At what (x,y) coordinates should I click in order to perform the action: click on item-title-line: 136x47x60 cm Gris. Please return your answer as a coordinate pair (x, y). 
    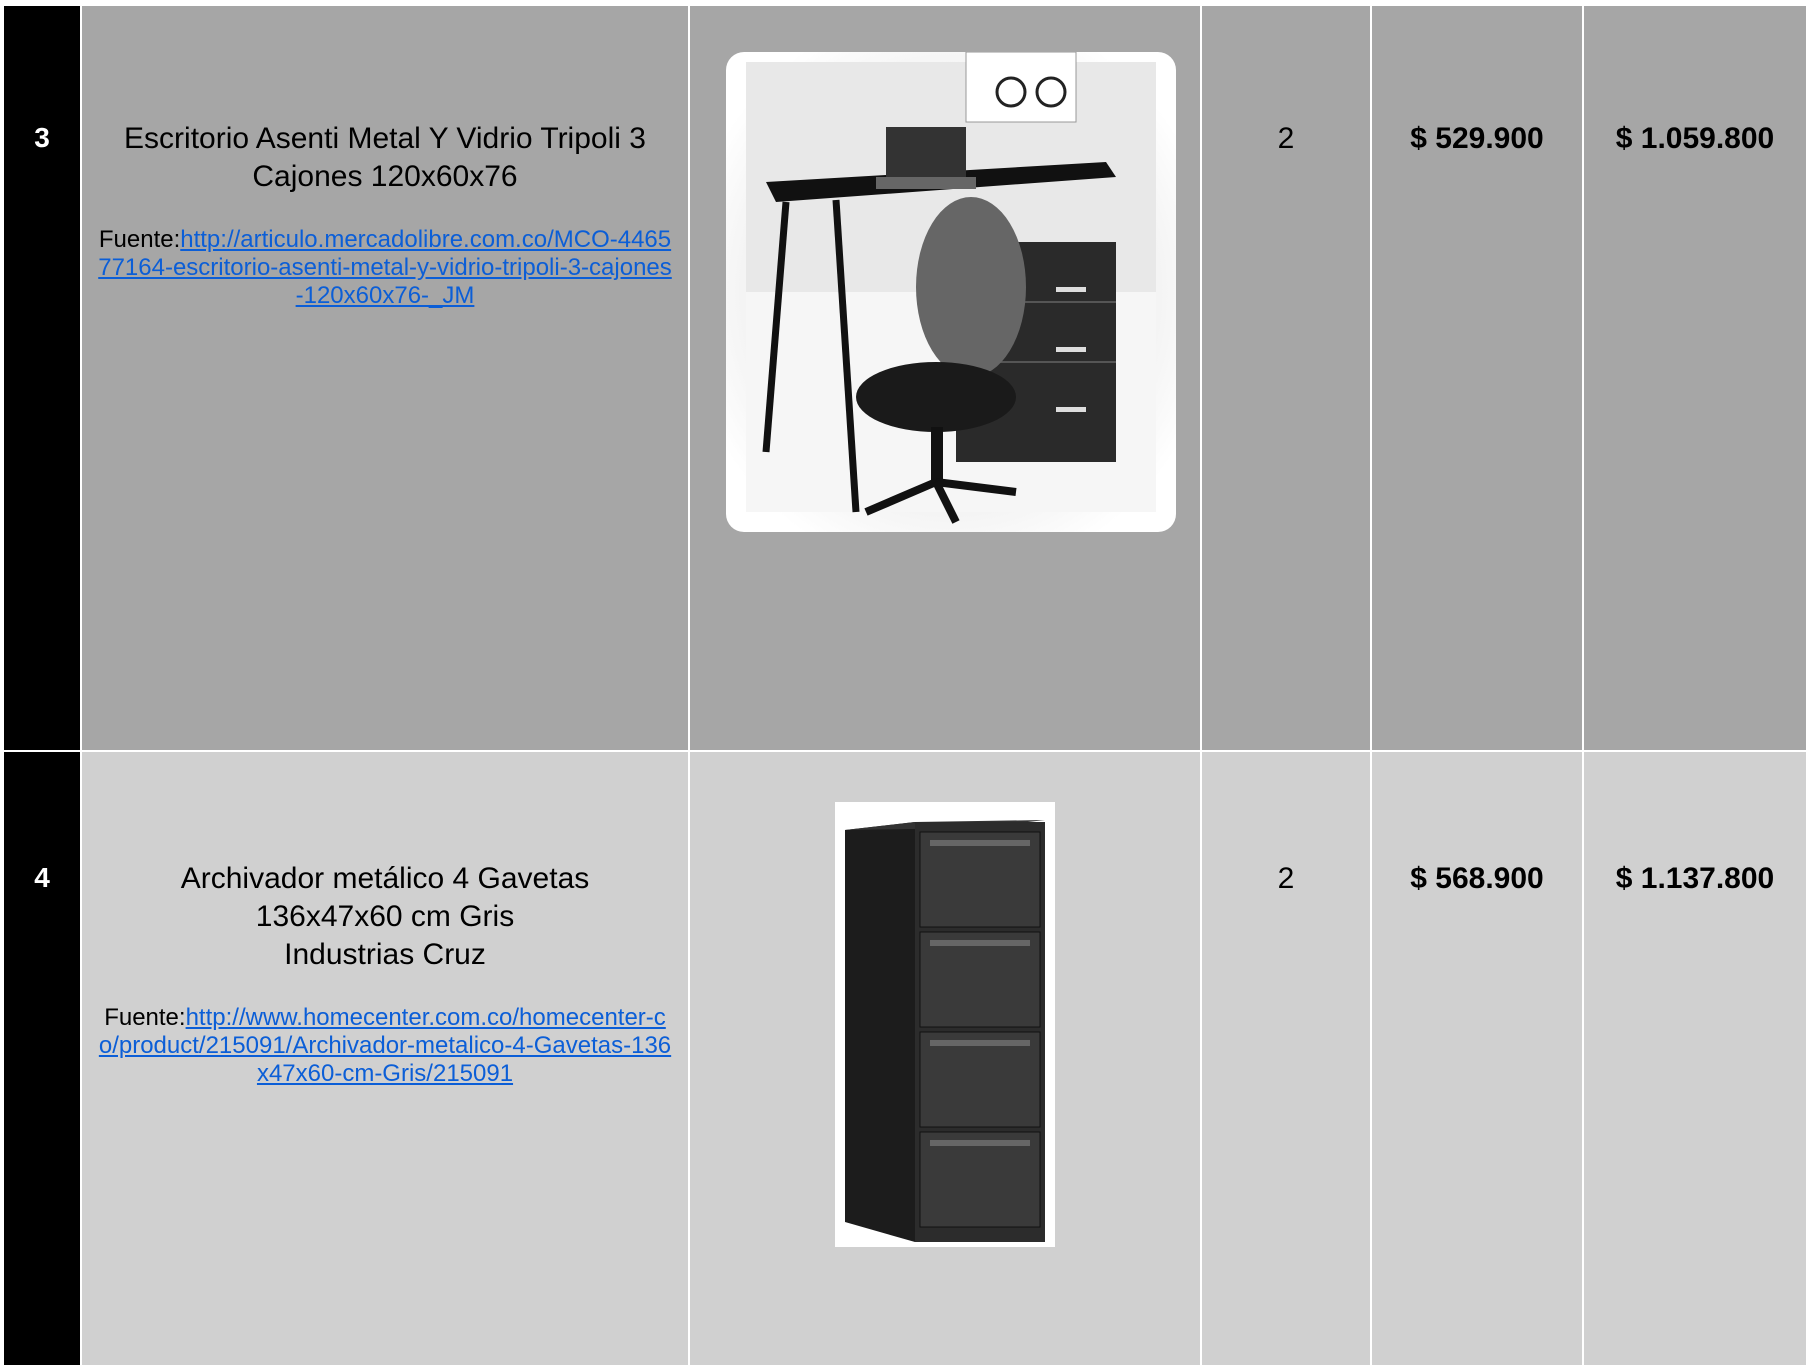
    Looking at the image, I should click on (385, 916).